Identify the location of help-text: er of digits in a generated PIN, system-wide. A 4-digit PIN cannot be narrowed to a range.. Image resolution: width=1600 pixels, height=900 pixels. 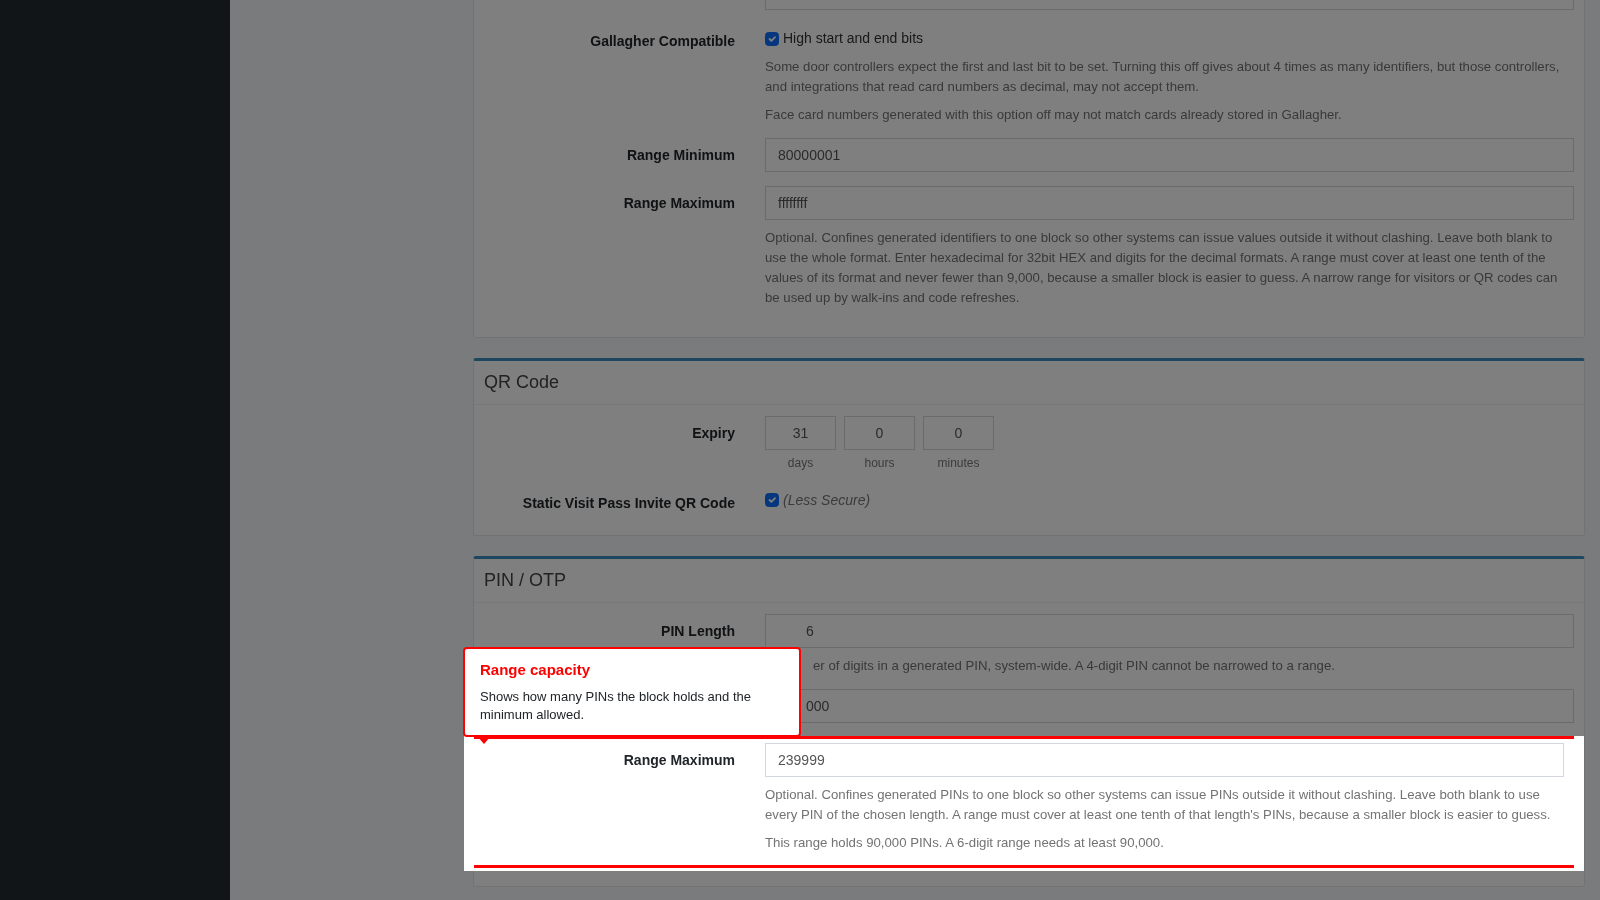
(1074, 665).